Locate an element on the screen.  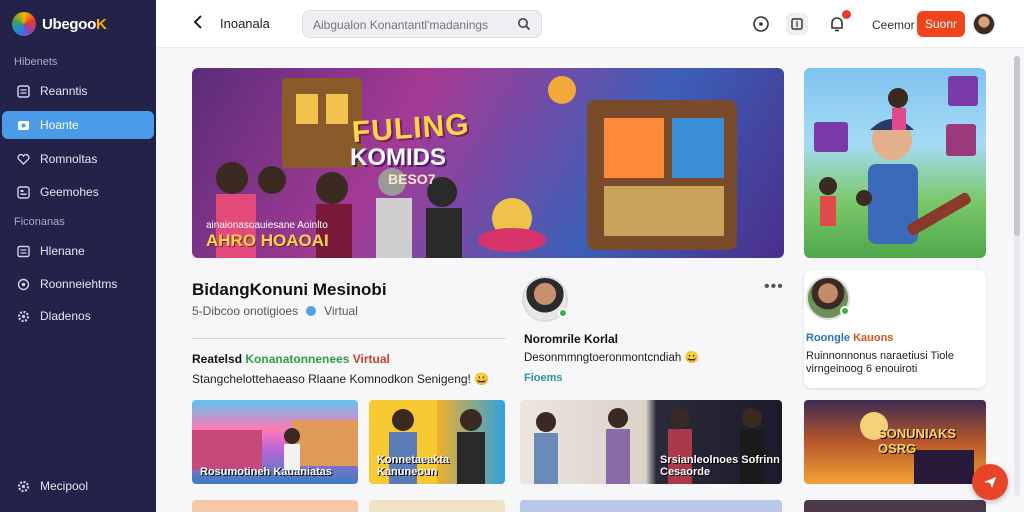
notification-icon is located at coordinates (838, 22).